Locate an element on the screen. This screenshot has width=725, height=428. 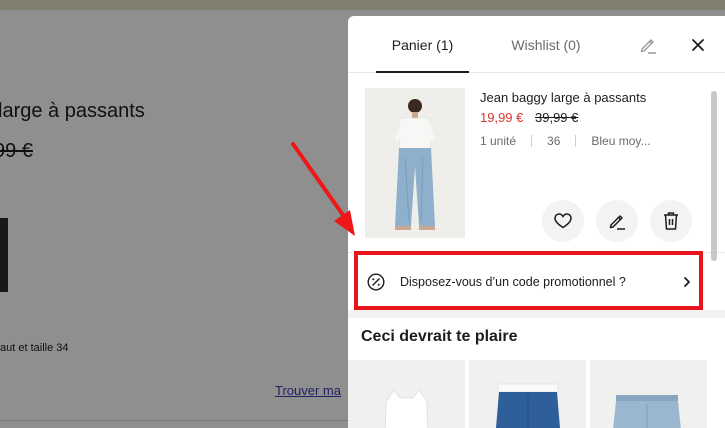
tab-wishlist: Wishlist (0) is located at coordinates (546, 44).